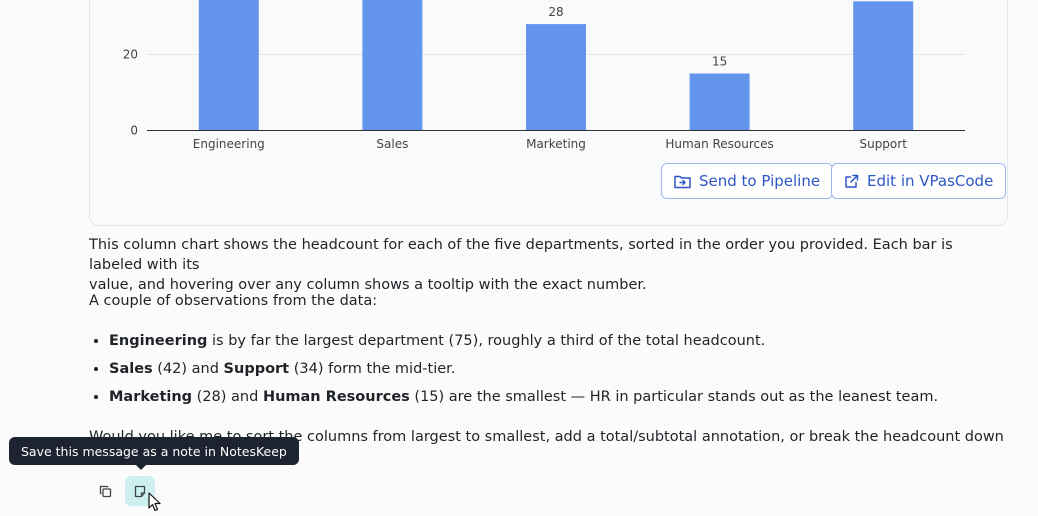  I want to click on copy-message-button, so click(105, 491).